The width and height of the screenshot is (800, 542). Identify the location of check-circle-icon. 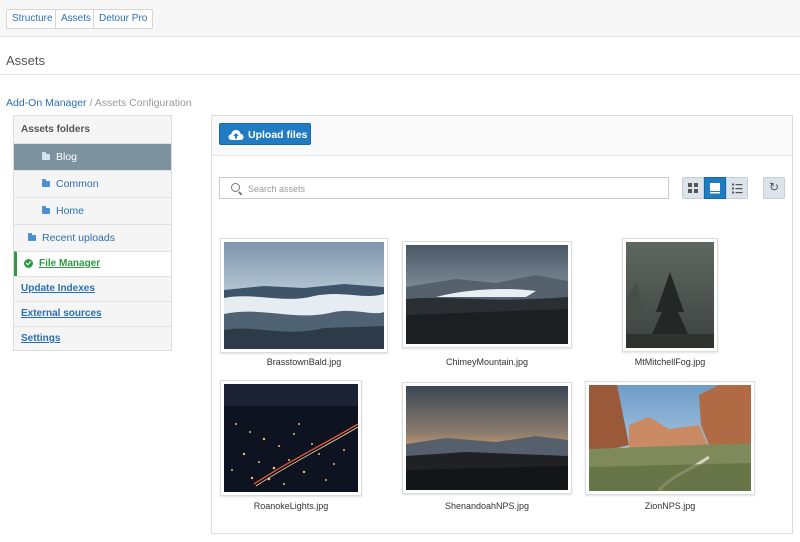
(28, 263).